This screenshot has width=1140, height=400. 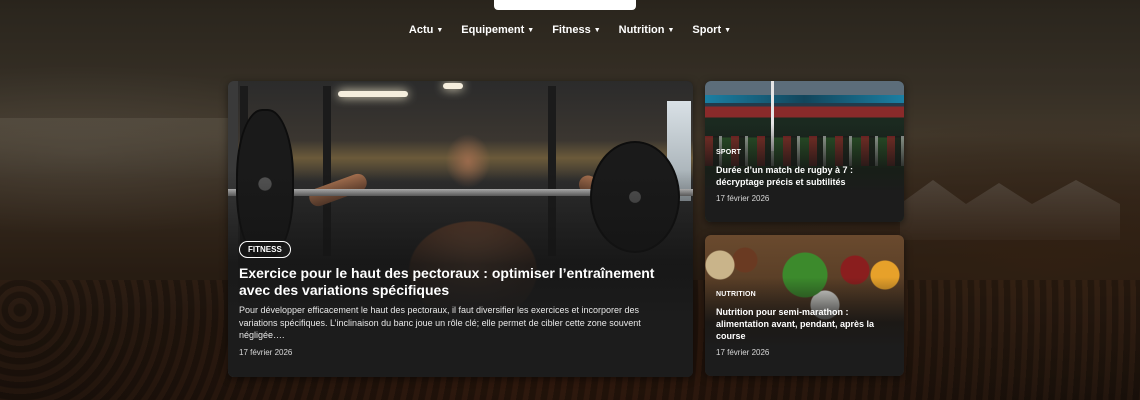 I want to click on nav-item-fitness: Fitness ▼, so click(x=576, y=30).